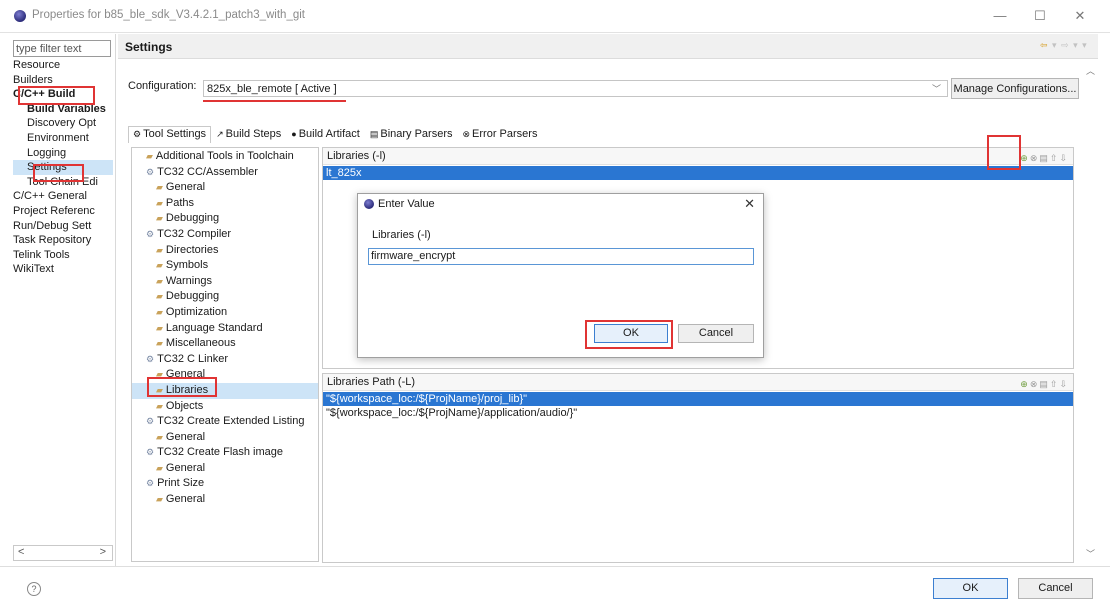 This screenshot has width=1110, height=612. I want to click on filter-input: type filter text, so click(62, 48).